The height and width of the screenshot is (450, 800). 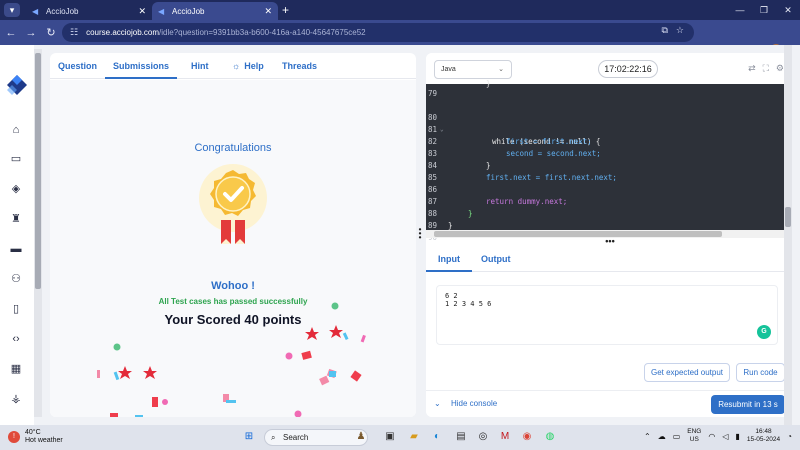 I want to click on grammarly-icon: G, so click(x=764, y=332).